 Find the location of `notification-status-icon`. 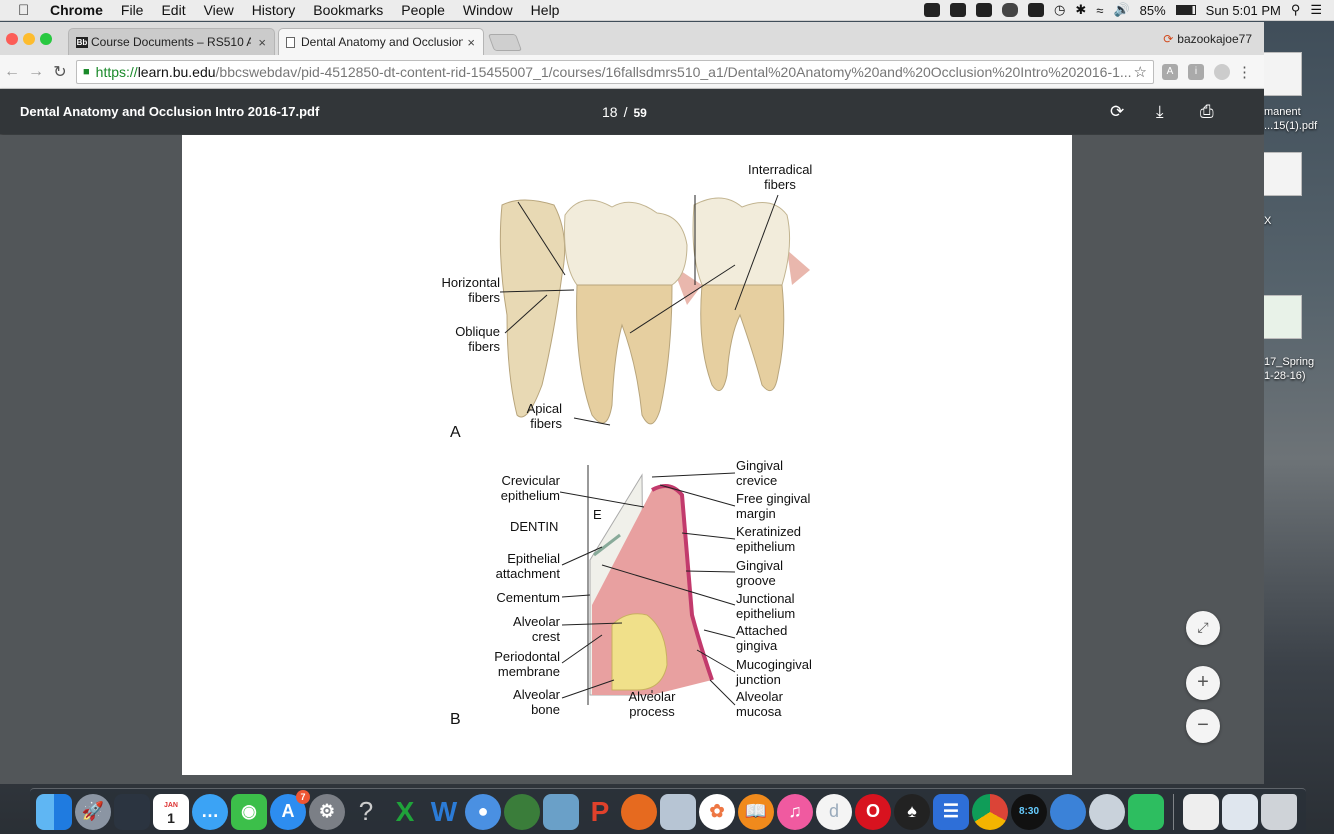

notification-status-icon is located at coordinates (1036, 10).